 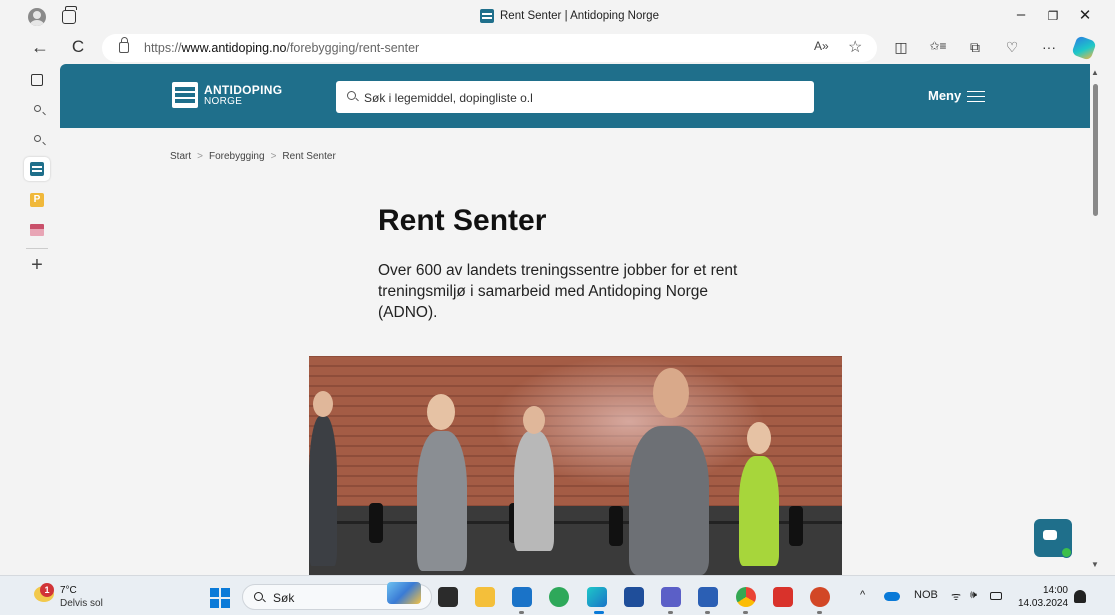 What do you see at coordinates (353, 48) in the screenshot?
I see `url-path: /forebygging/rent-senter` at bounding box center [353, 48].